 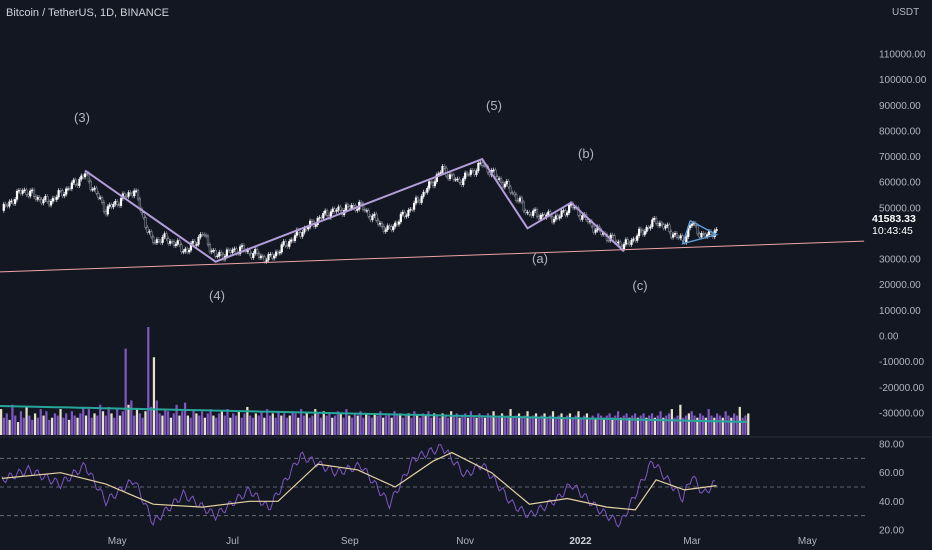 What do you see at coordinates (891, 445) in the screenshot?
I see `rsi-tick-label: 80.00` at bounding box center [891, 445].